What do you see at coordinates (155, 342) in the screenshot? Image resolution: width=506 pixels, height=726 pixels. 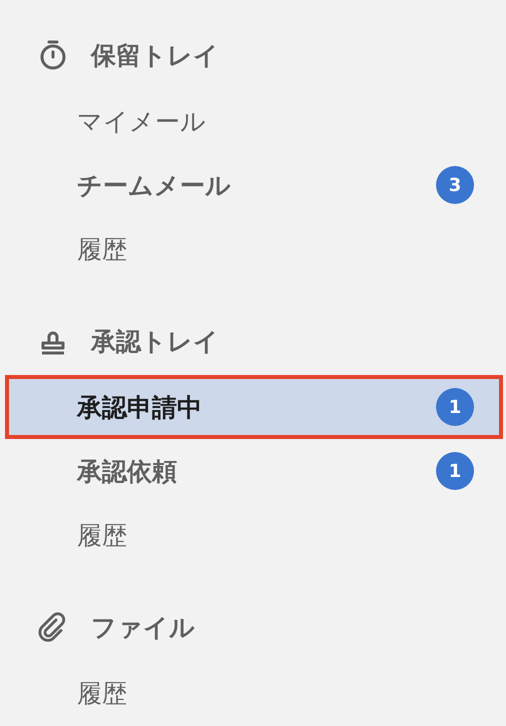 I see `section-heading: 承認トレイ` at bounding box center [155, 342].